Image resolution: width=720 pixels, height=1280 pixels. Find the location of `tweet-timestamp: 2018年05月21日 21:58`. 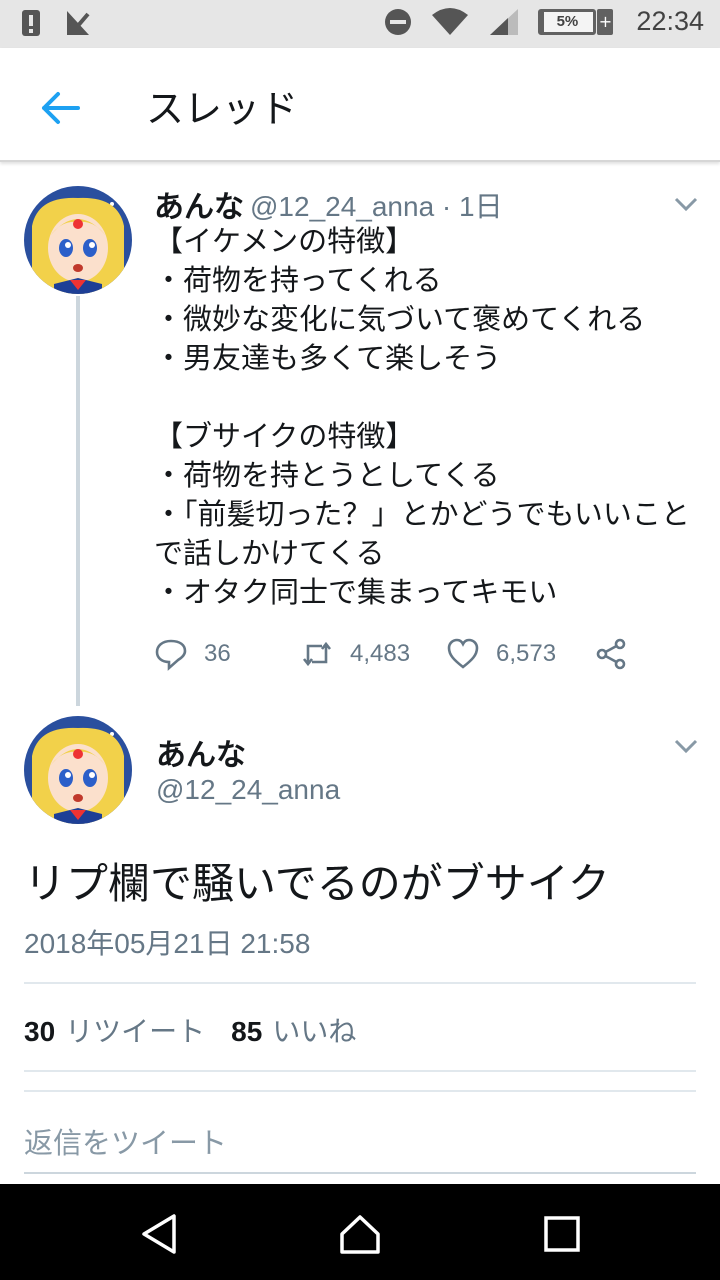

tweet-timestamp: 2018年05月21日 21:58 is located at coordinates (167, 943).